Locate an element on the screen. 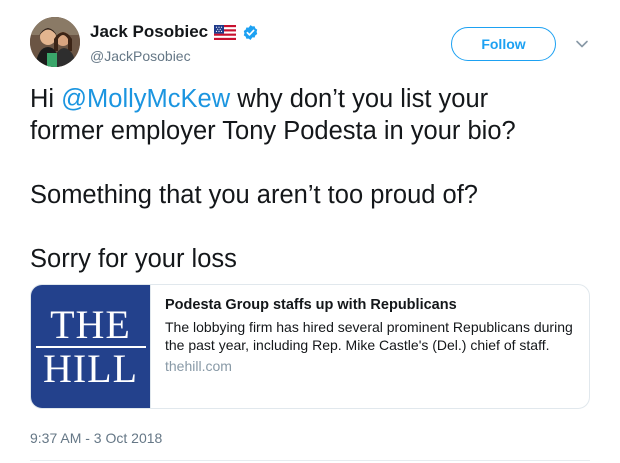  logo-line-1: THE is located at coordinates (90, 324).